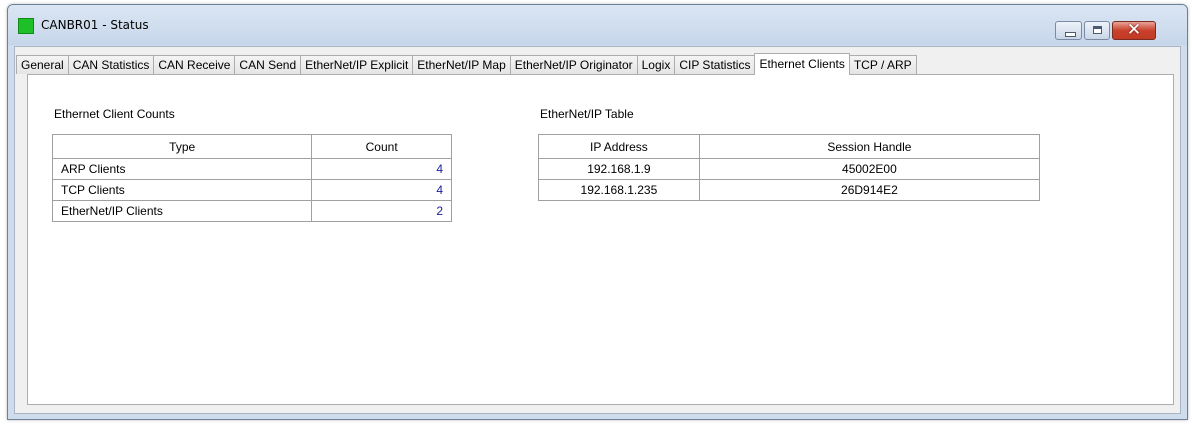  Describe the element at coordinates (715, 64) in the screenshot. I see `tab-cip-statistics: CIP Statistics` at that location.